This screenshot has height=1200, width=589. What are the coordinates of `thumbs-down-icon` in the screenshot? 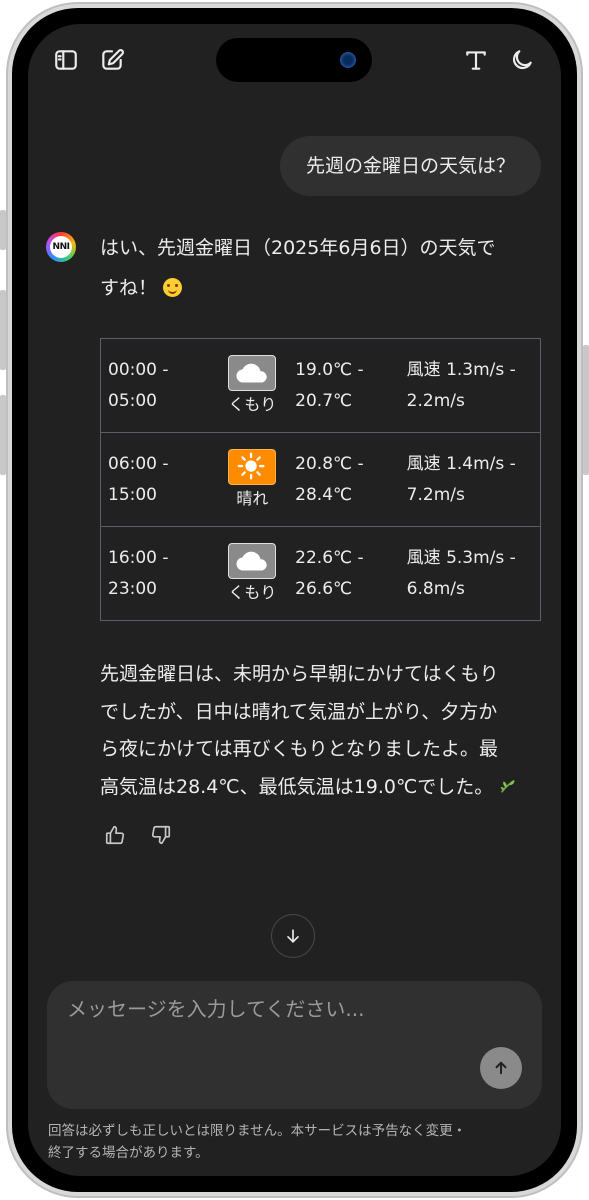 It's located at (162, 836).